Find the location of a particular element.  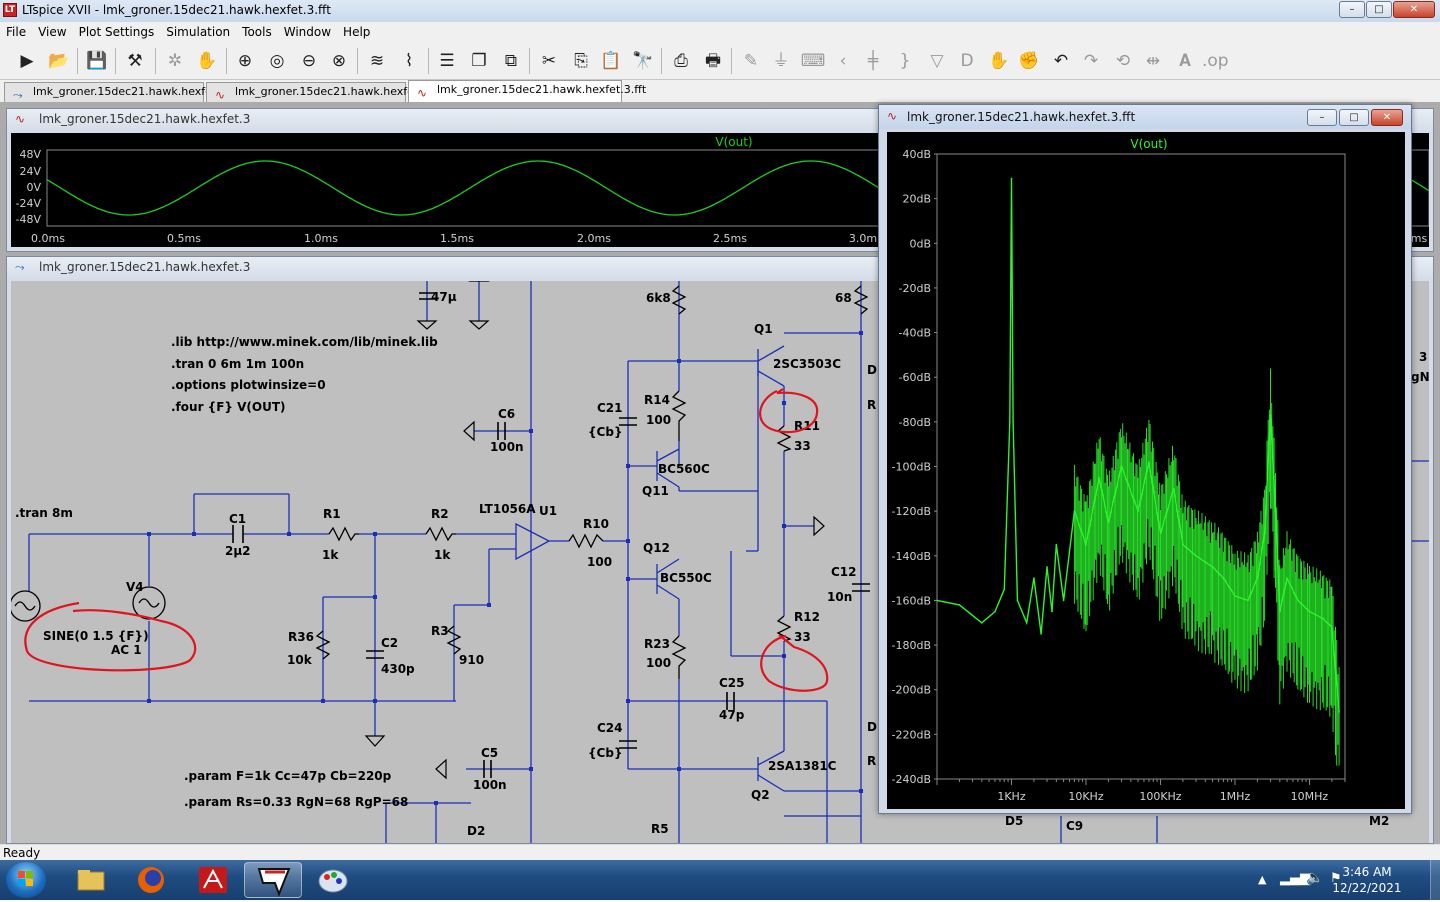

undo-icon: ↶ is located at coordinates (1061, 61).